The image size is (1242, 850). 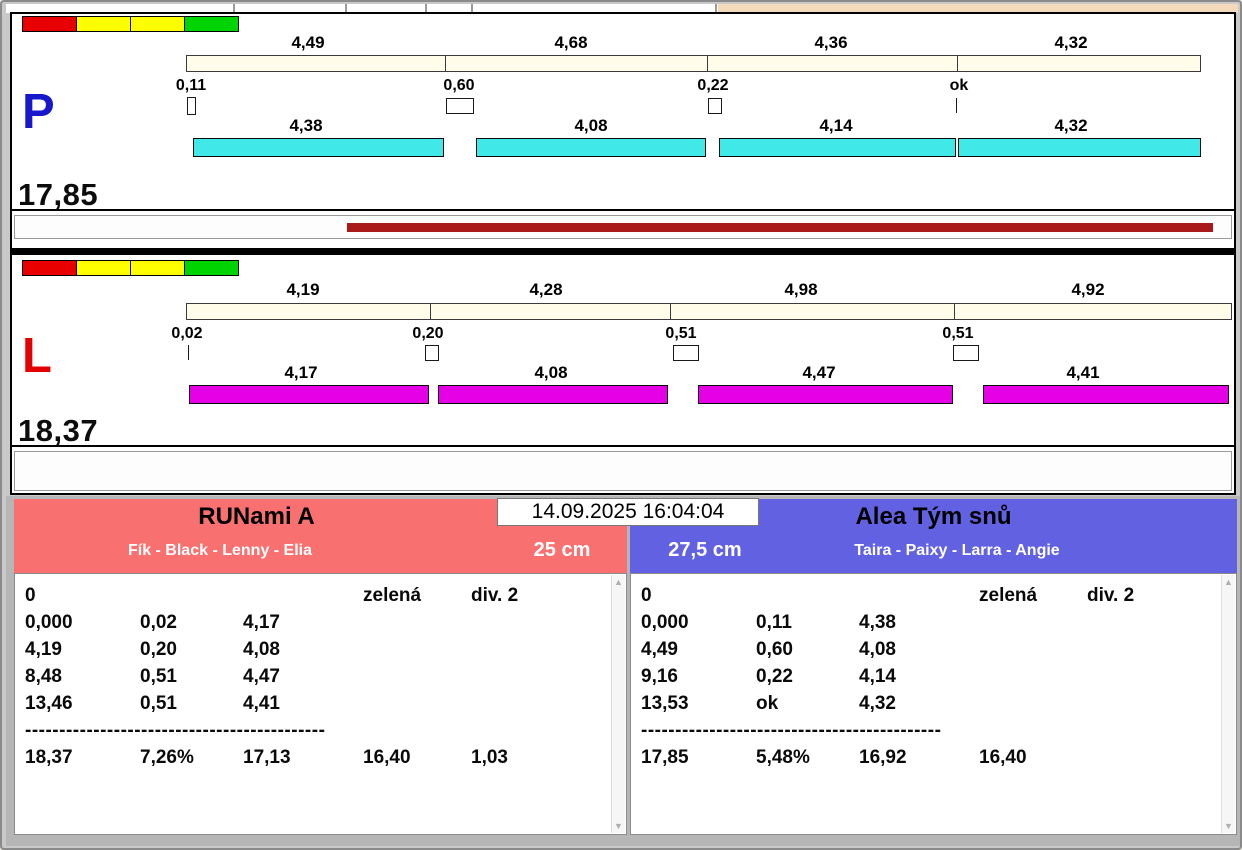 What do you see at coordinates (158, 622) in the screenshot?
I see `result-cell: 0,02` at bounding box center [158, 622].